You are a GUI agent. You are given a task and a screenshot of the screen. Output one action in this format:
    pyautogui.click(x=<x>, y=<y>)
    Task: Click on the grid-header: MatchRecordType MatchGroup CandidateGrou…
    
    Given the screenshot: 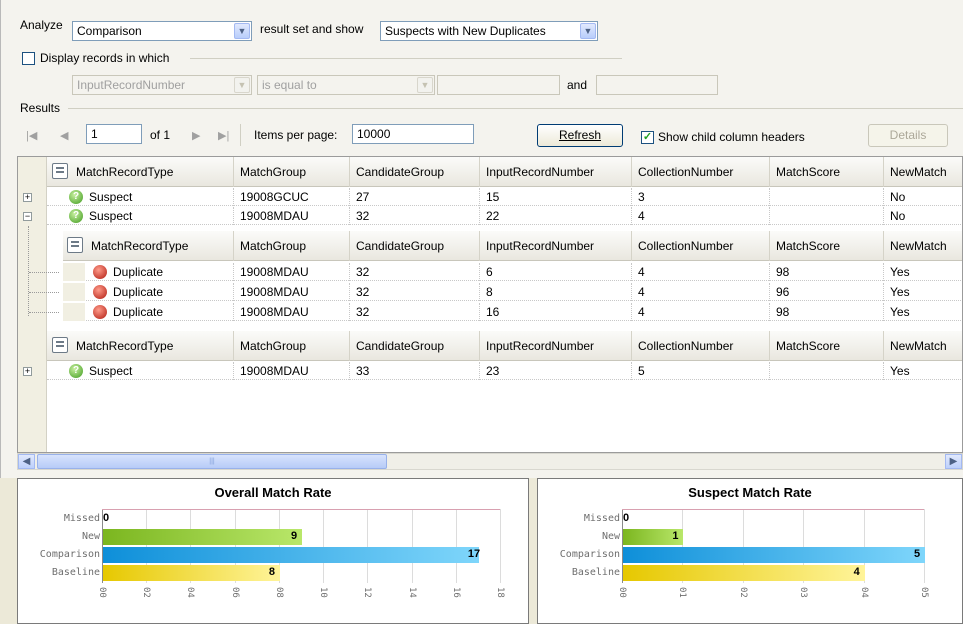 What is the action you would take?
    pyautogui.click(x=504, y=346)
    